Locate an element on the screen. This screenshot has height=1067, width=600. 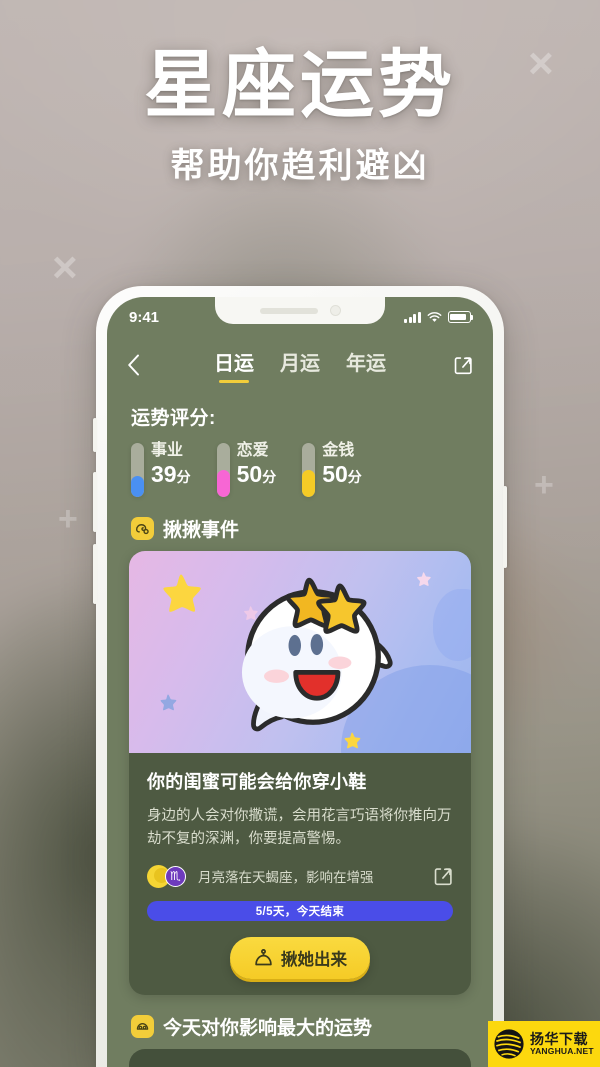
deco-x-mid-left: × is located at coordinates (65, 267).